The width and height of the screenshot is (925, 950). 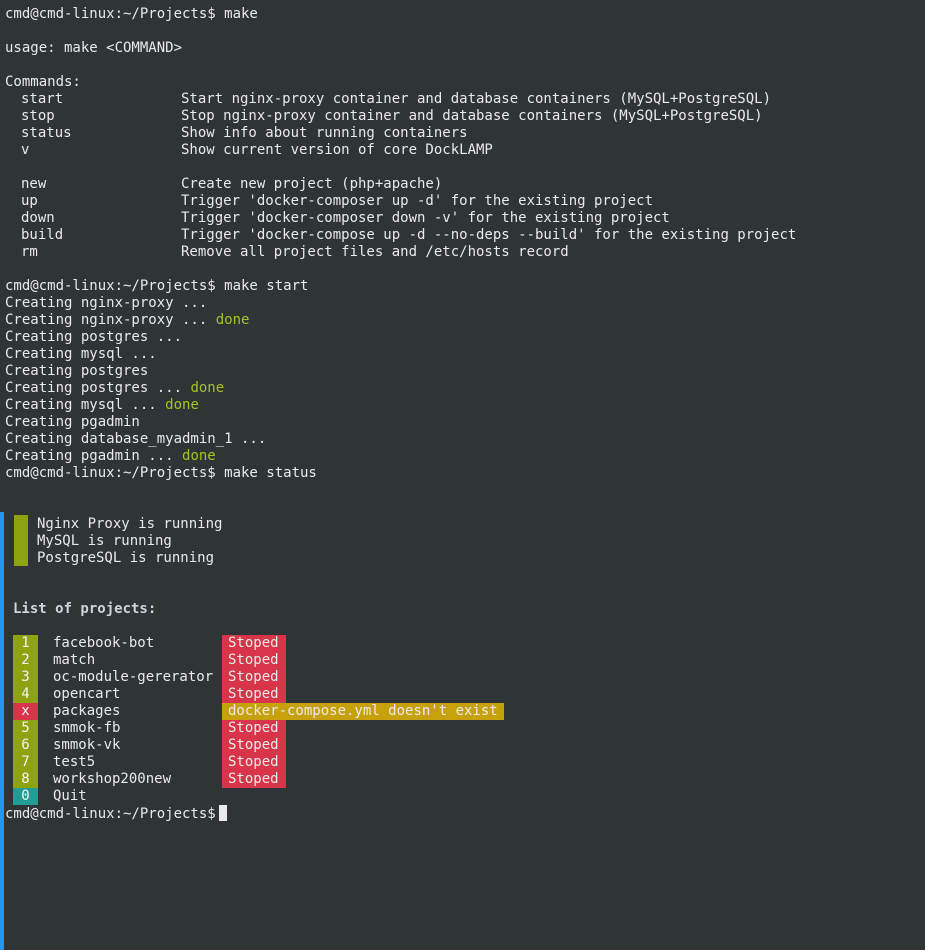 I want to click on project-name: match, so click(x=74, y=660).